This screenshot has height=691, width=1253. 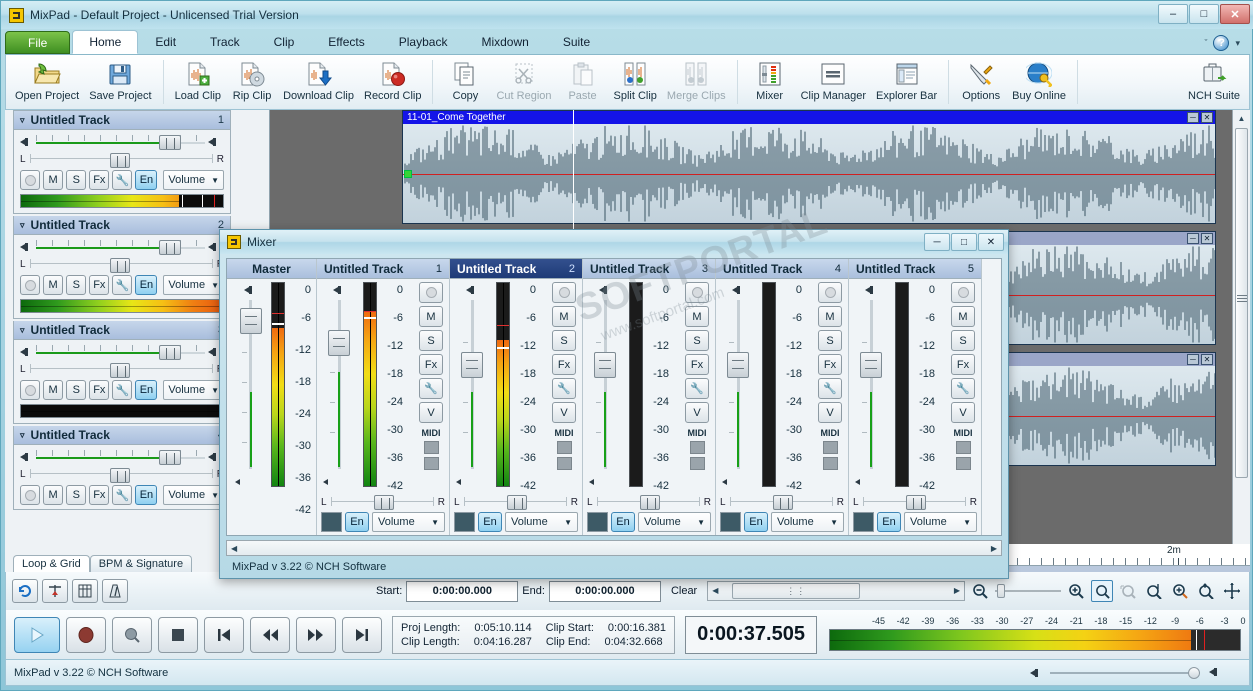 What do you see at coordinates (715, 590) in the screenshot?
I see `scroll-left-arrow-icon: ◀` at bounding box center [715, 590].